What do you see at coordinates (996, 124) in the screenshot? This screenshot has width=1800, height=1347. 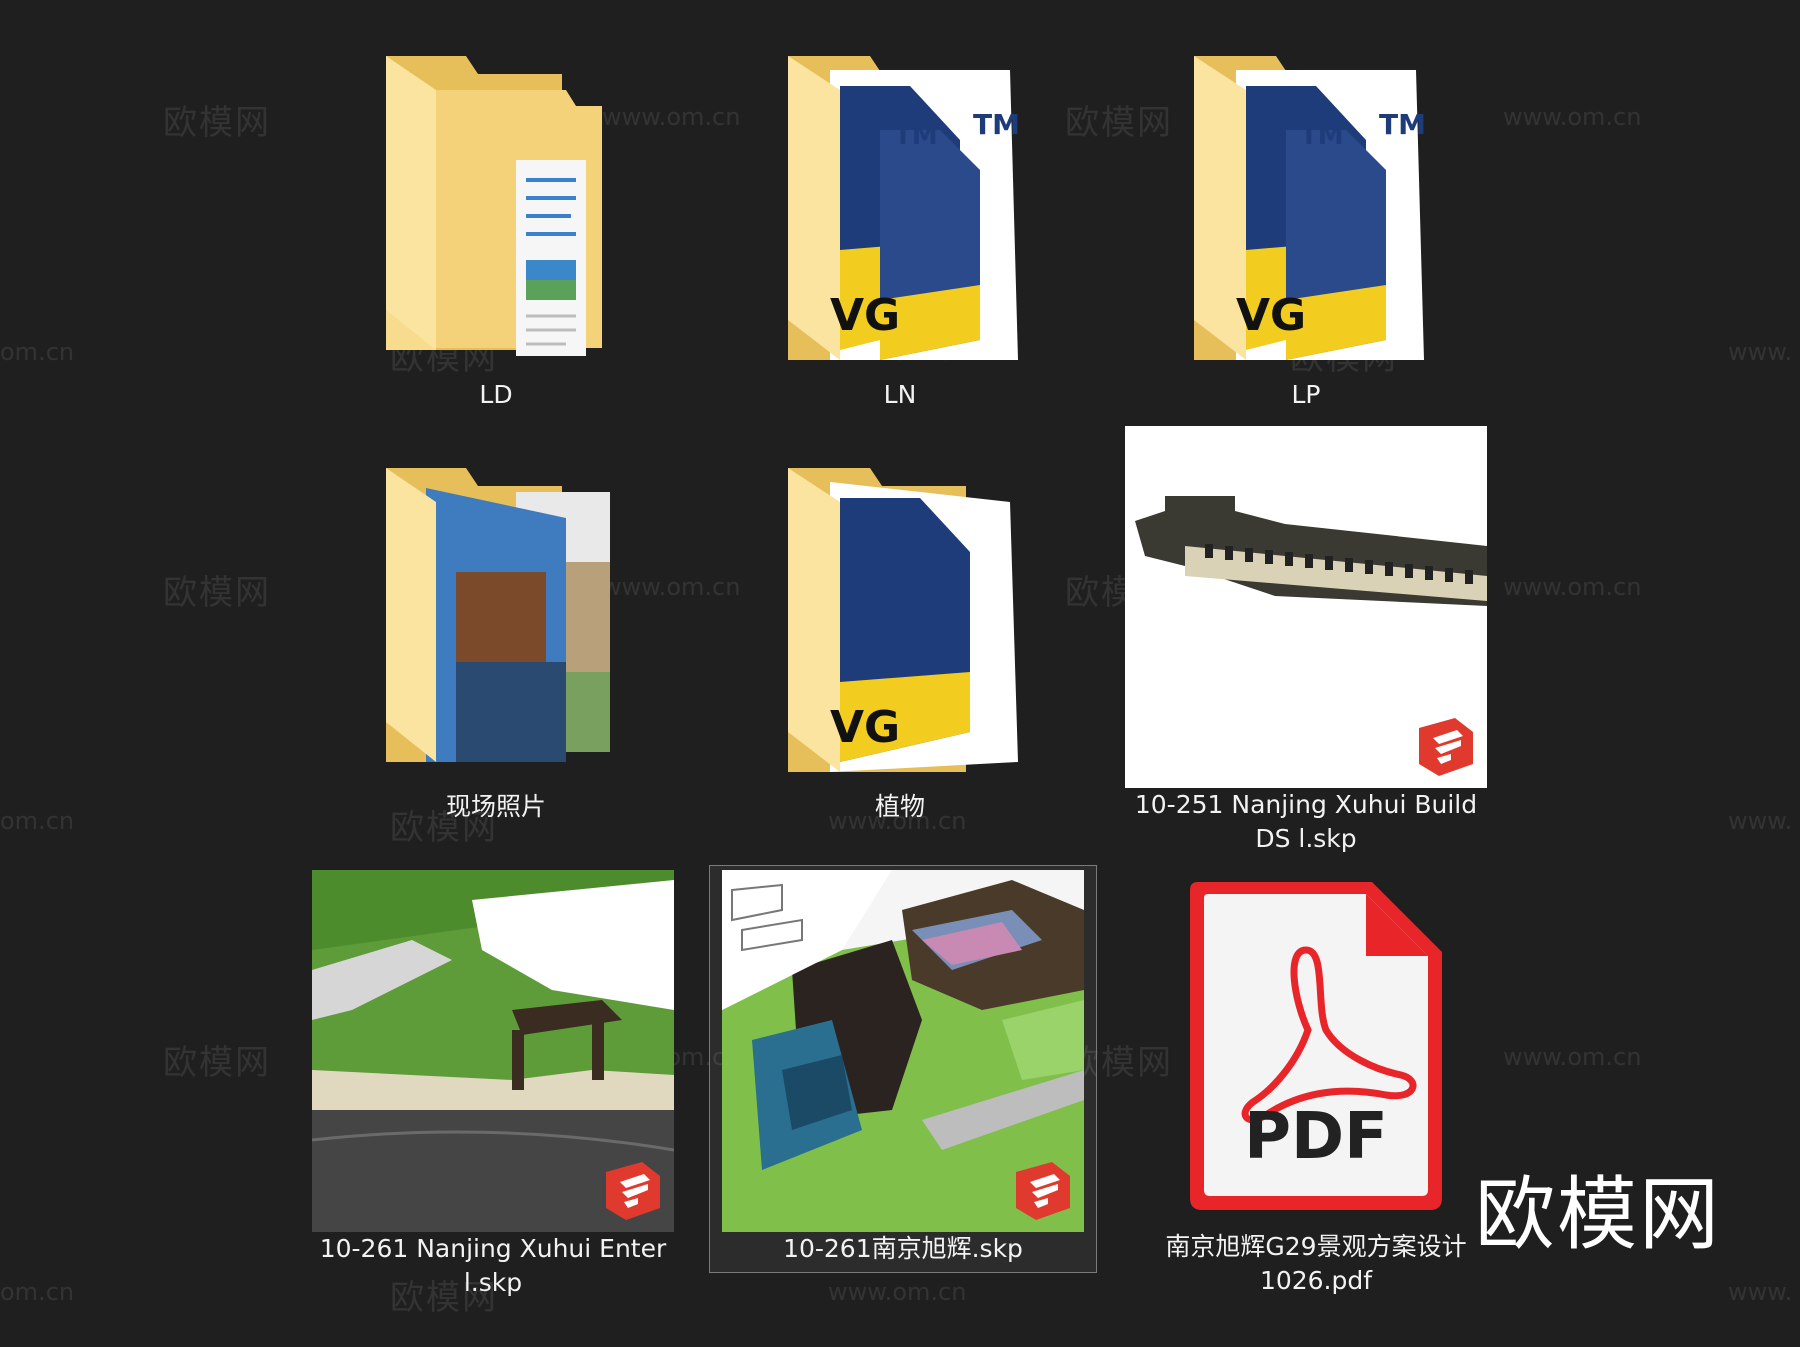 I see `tm-mark: TM` at bounding box center [996, 124].